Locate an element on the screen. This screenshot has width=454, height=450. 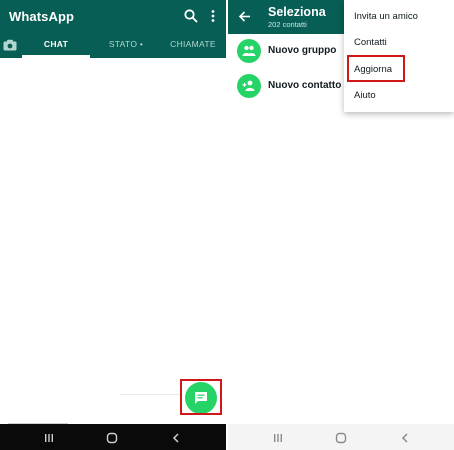
tab-chat: CHAT is located at coordinates (56, 44).